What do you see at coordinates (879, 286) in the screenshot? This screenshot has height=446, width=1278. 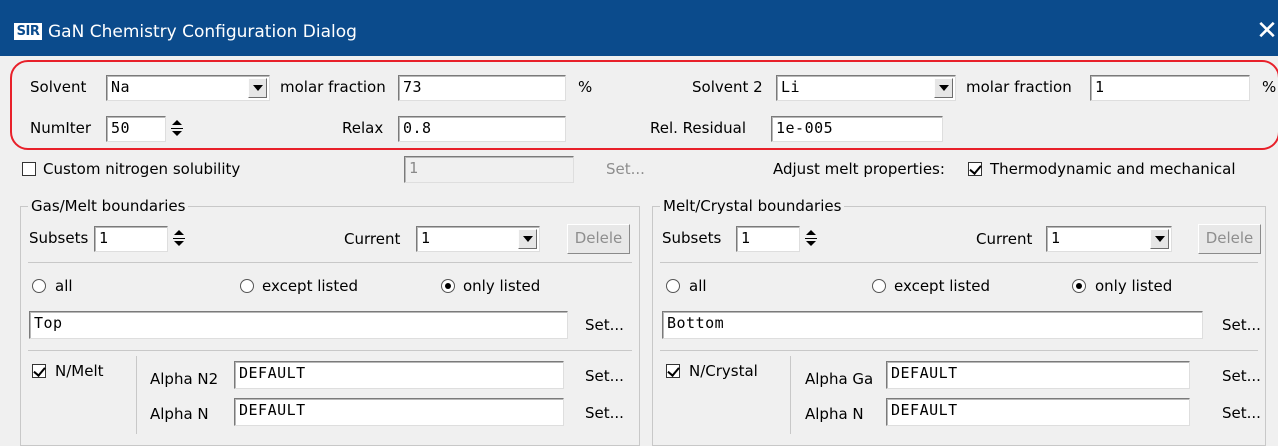 I see `melt-crystal-radio-except` at bounding box center [879, 286].